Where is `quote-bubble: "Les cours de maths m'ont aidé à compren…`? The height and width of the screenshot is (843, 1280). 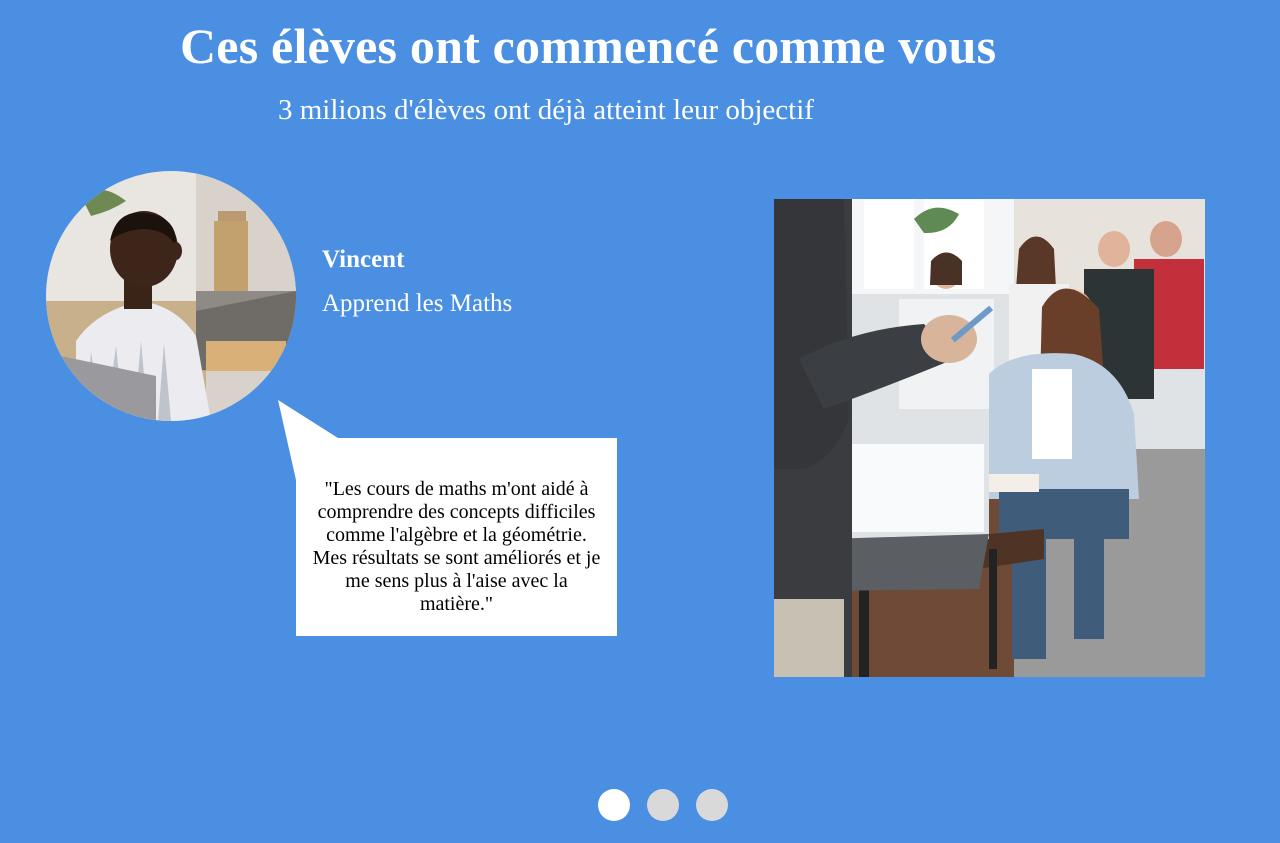 quote-bubble: "Les cours de maths m'ont aidé à compren… is located at coordinates (456, 537).